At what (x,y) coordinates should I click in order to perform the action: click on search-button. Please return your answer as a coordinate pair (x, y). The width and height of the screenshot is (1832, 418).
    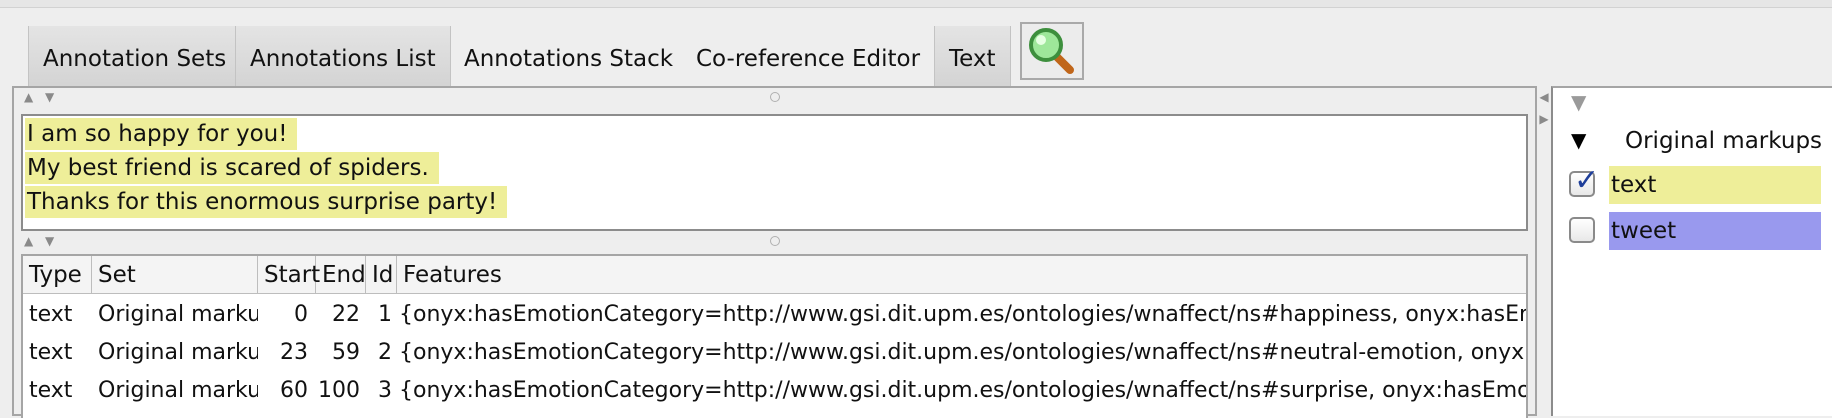
    Looking at the image, I should click on (1052, 51).